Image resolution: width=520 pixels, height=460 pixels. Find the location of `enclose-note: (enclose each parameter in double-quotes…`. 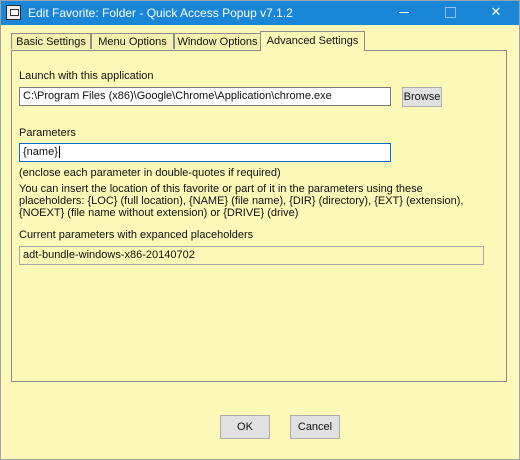

enclose-note: (enclose each parameter in double-quotes… is located at coordinates (150, 173).